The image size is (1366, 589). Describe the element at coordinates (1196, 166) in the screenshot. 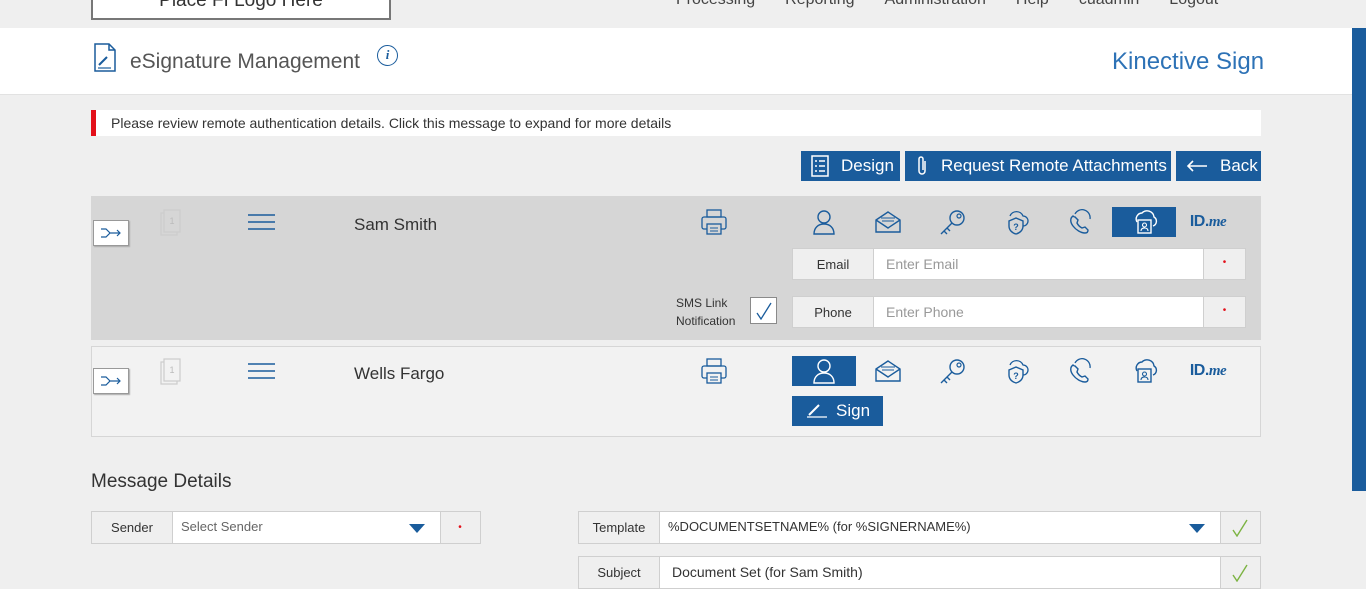

I see `arrow-left-icon` at that location.